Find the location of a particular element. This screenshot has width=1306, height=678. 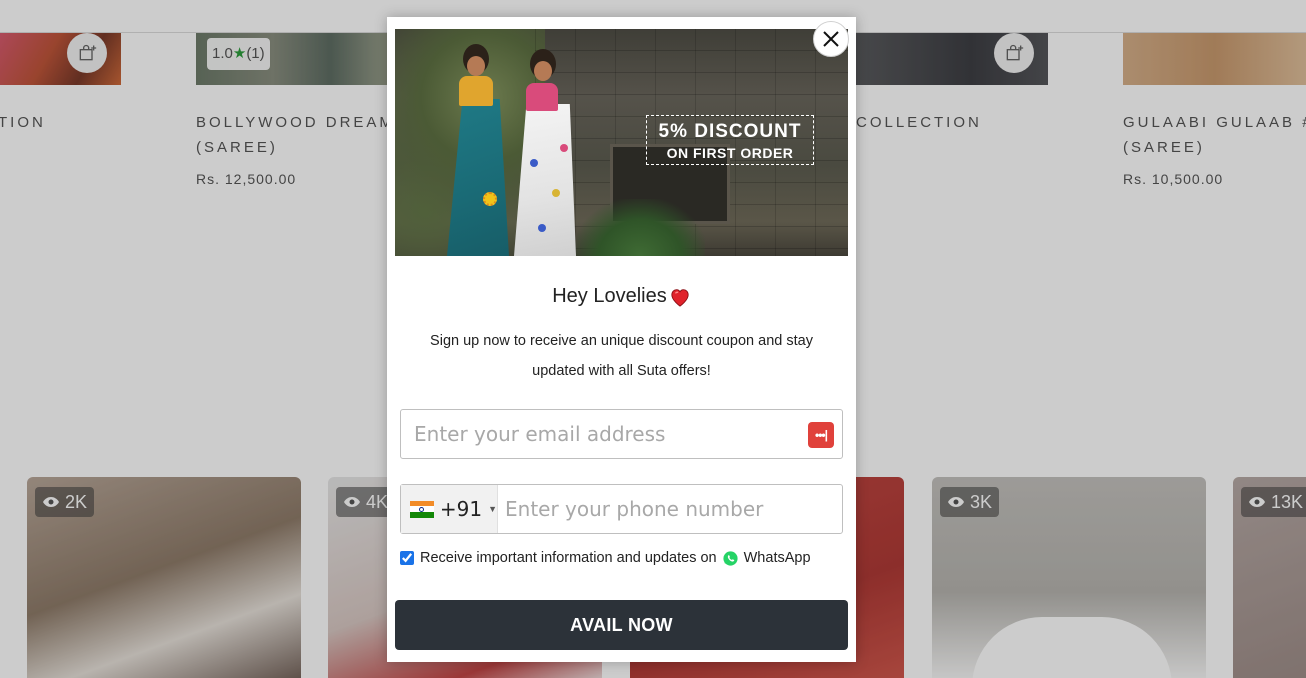

flower-motif is located at coordinates (490, 199).